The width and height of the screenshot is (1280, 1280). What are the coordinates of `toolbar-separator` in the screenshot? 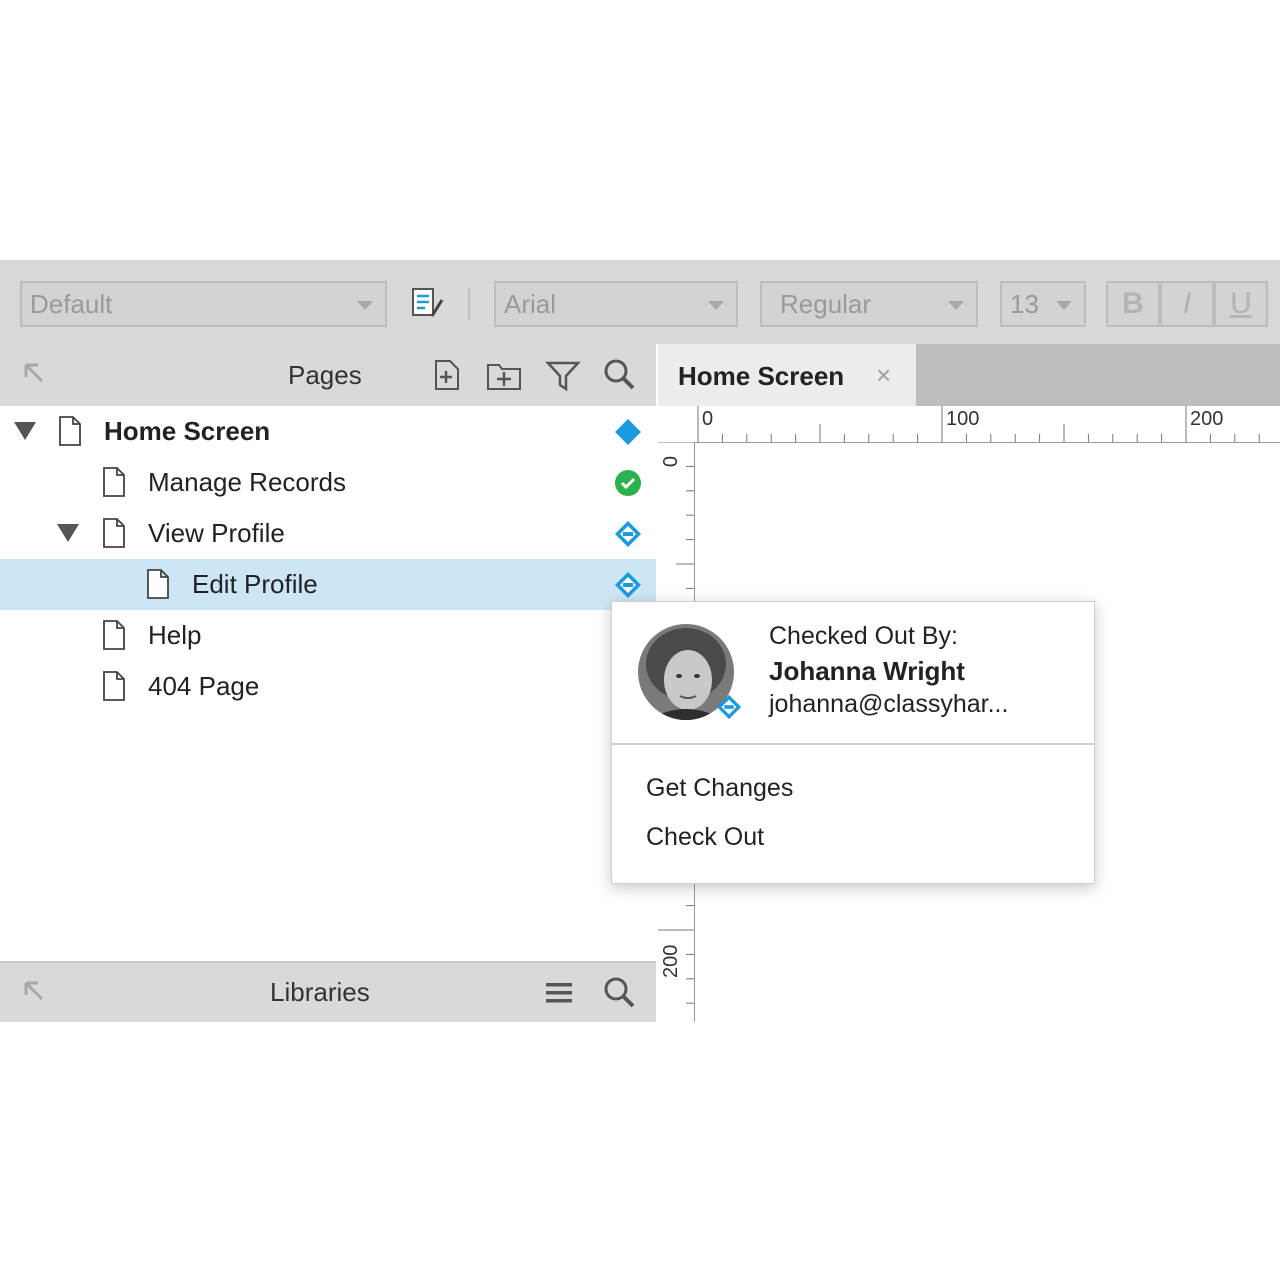 It's located at (469, 304).